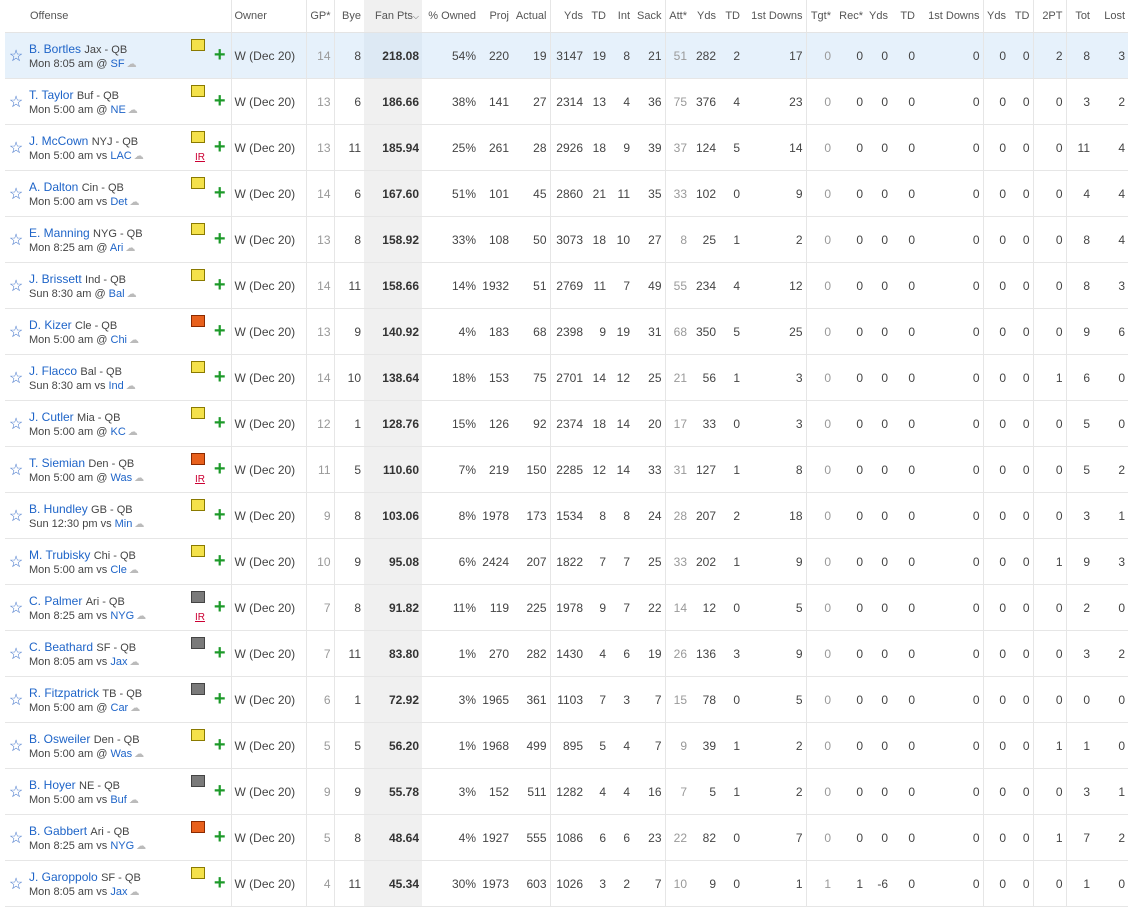 This screenshot has width=1134, height=907. What do you see at coordinates (819, 16) in the screenshot?
I see `header-tgt: Tgt*` at bounding box center [819, 16].